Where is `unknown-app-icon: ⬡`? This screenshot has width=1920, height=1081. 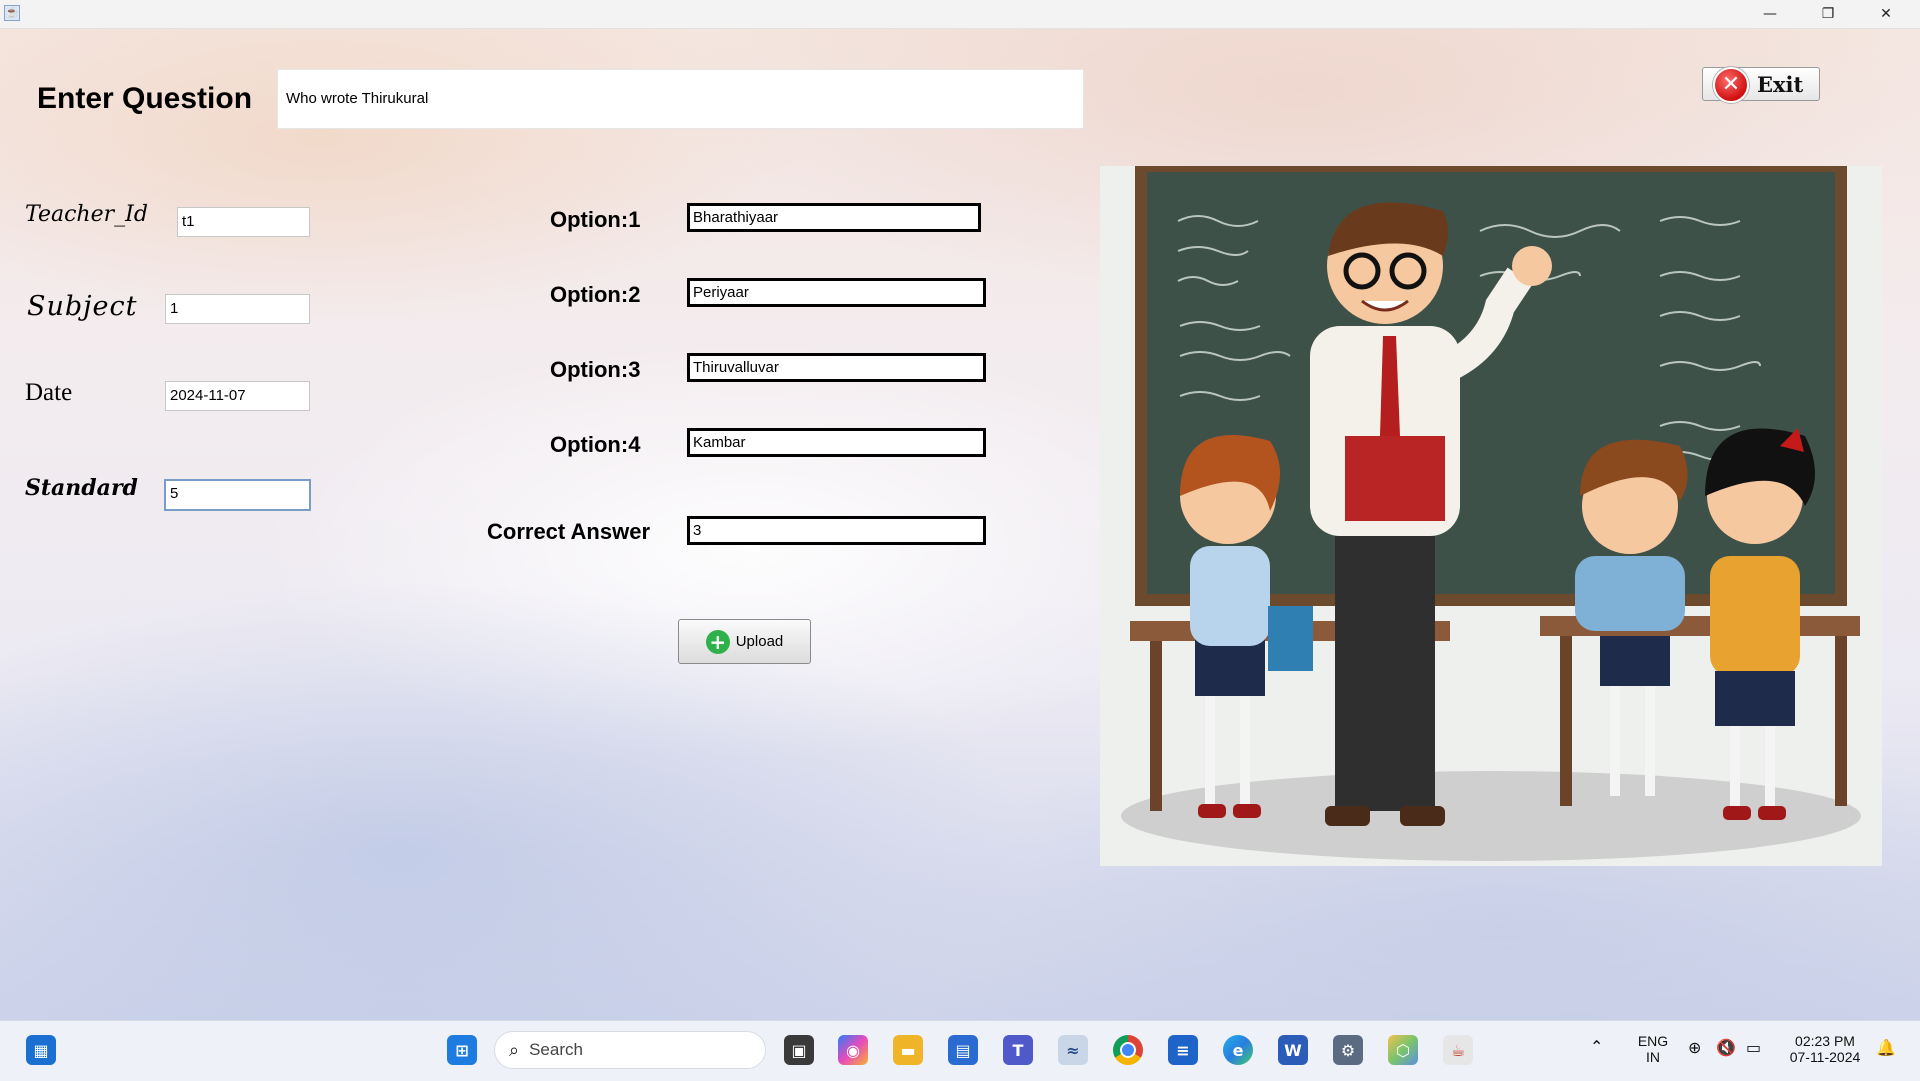
unknown-app-icon: ⬡ is located at coordinates (1403, 1050).